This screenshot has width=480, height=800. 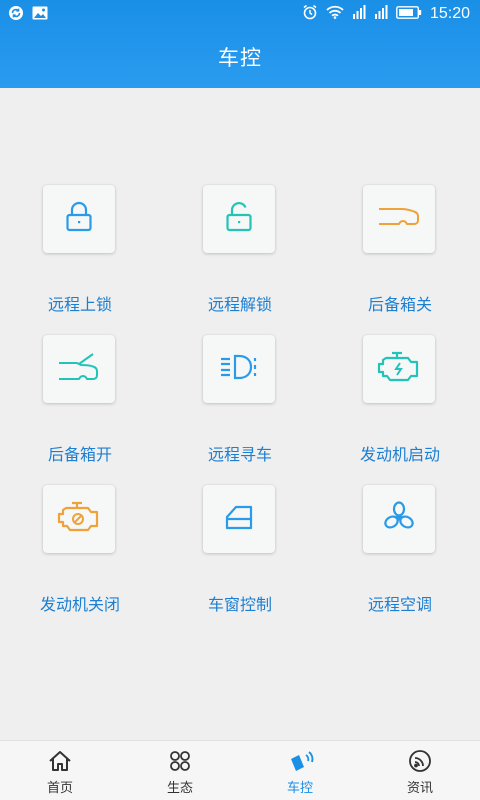 What do you see at coordinates (80, 560) in the screenshot?
I see `control-engine-stop: 发动机关闭` at bounding box center [80, 560].